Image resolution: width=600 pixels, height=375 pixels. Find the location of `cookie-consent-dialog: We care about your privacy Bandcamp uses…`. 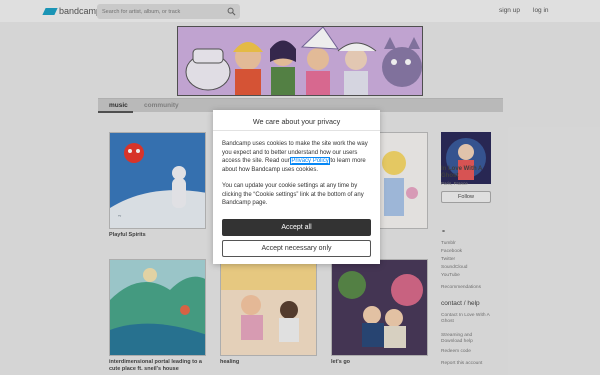

cookie-consent-dialog: We care about your privacy Bandcamp uses… is located at coordinates (296, 187).